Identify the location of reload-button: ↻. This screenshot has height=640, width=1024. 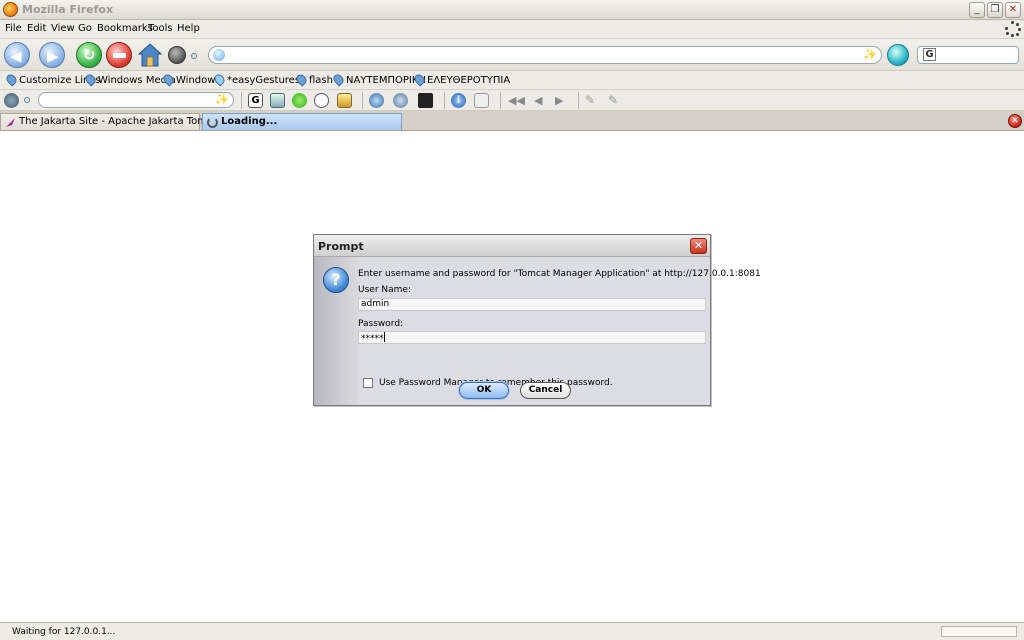
(89, 55).